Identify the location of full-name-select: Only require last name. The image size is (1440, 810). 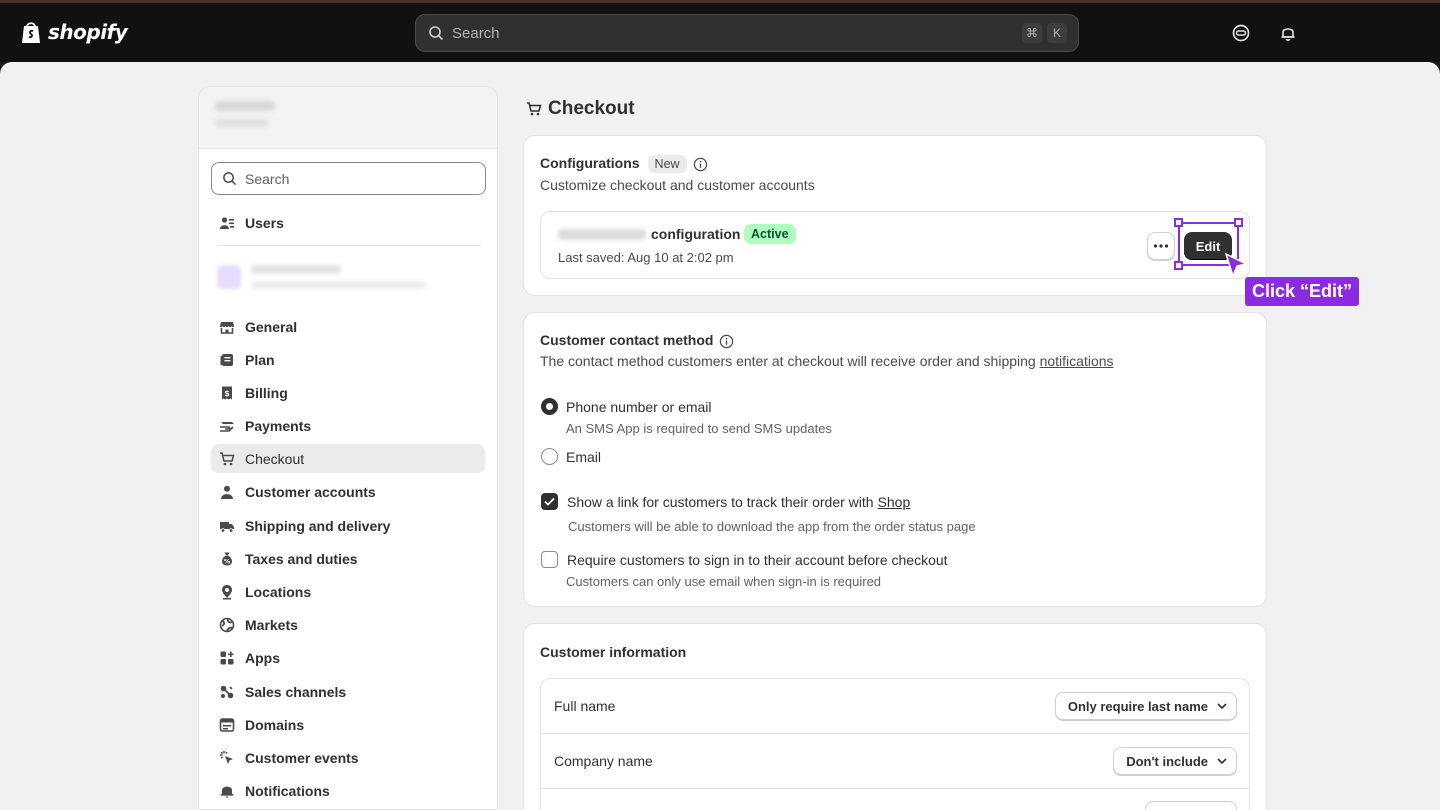
(1145, 706).